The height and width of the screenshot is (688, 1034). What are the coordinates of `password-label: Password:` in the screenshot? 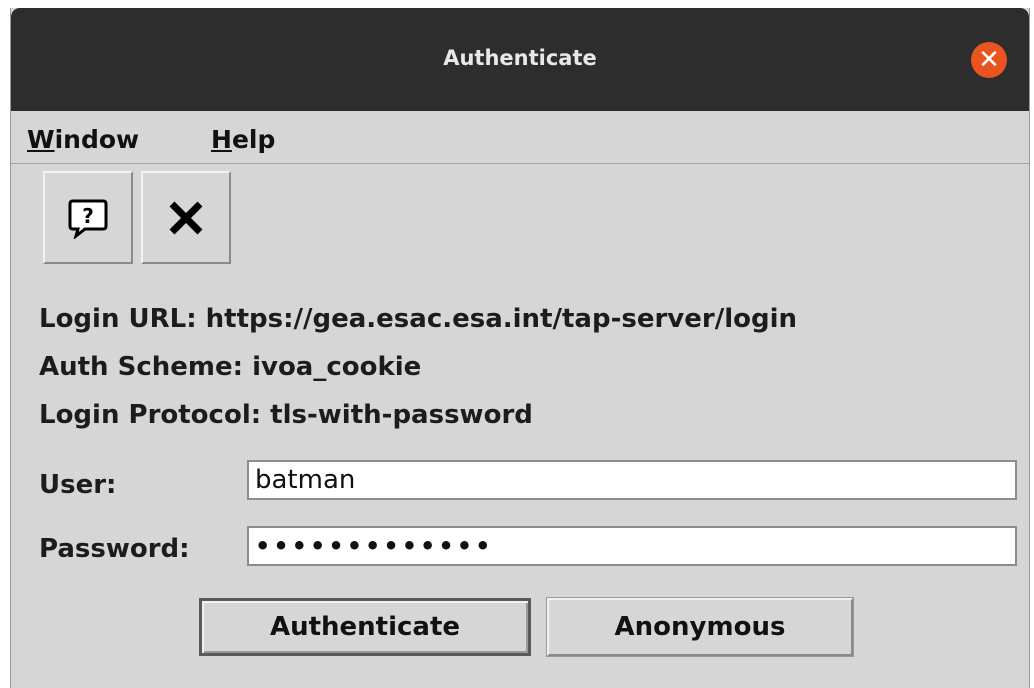 It's located at (114, 549).